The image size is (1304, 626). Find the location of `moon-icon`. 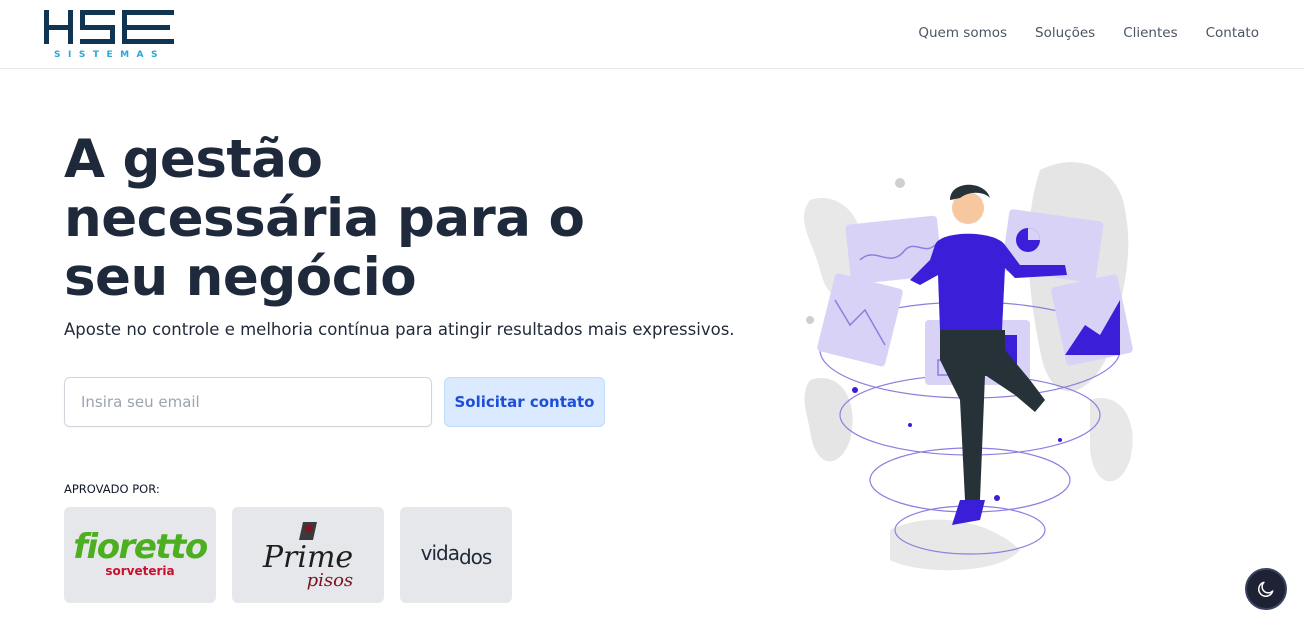

moon-icon is located at coordinates (1266, 589).